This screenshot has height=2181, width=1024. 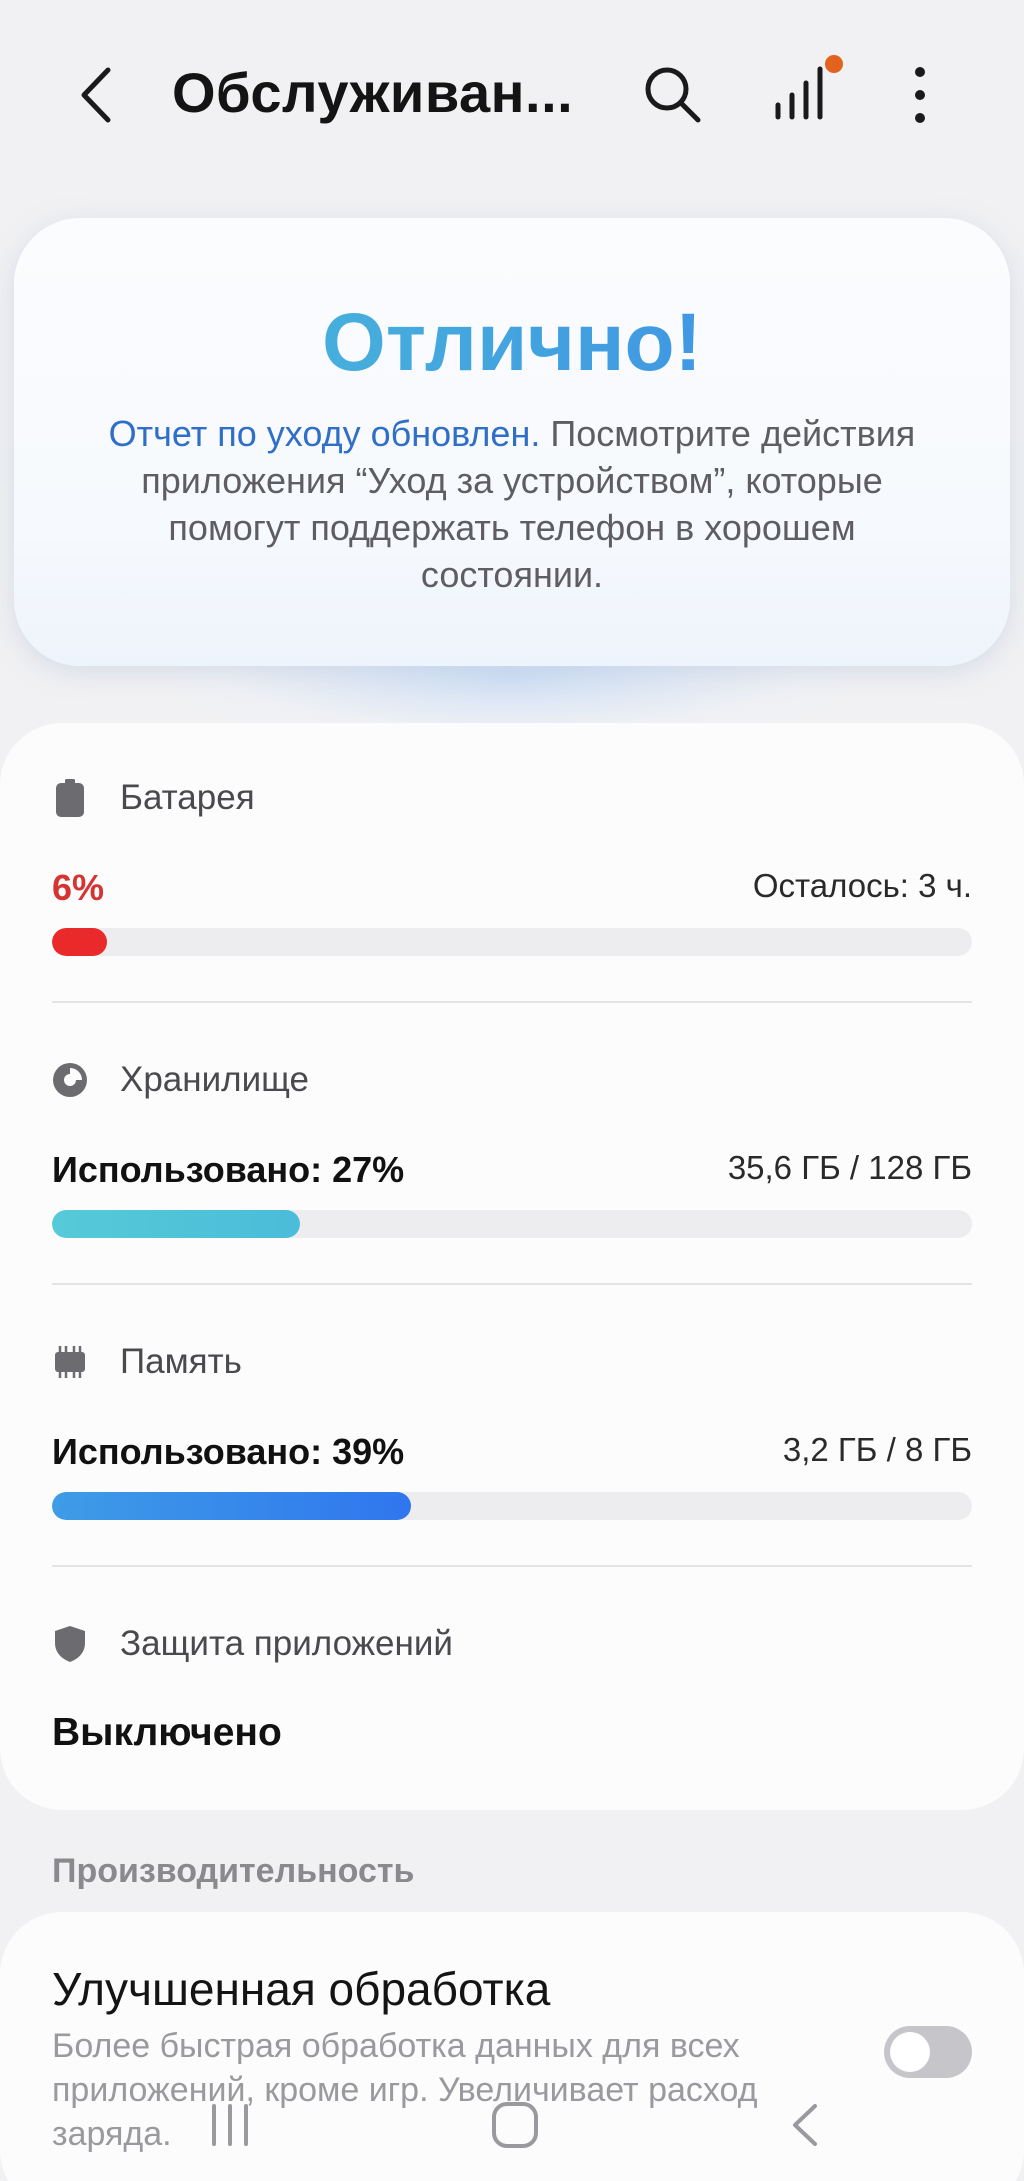 I want to click on status-title: Отлично!, so click(x=512, y=343).